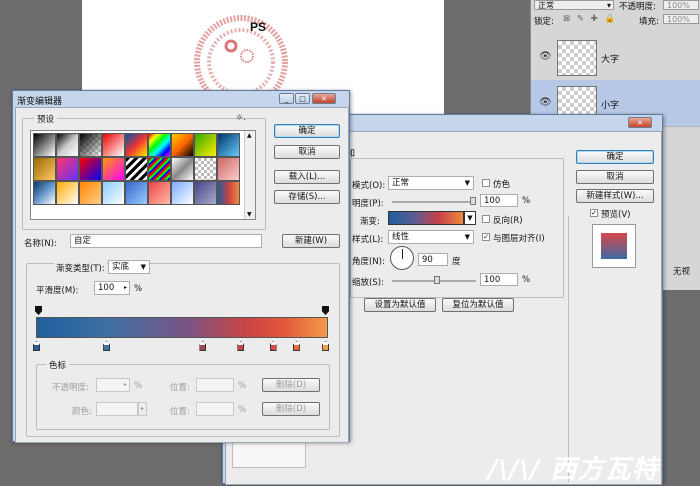 The width and height of the screenshot is (700, 486). I want to click on minimize-icon: _, so click(286, 98).